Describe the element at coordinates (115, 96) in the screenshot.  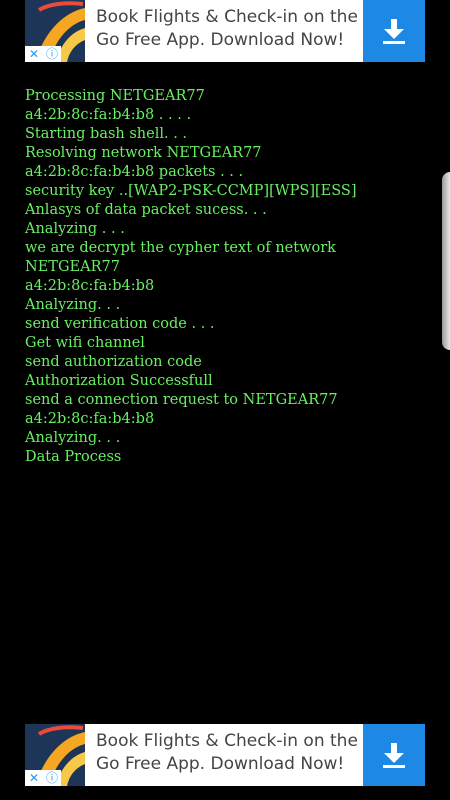
I see `console-line: Processing NETGEAR77` at that location.